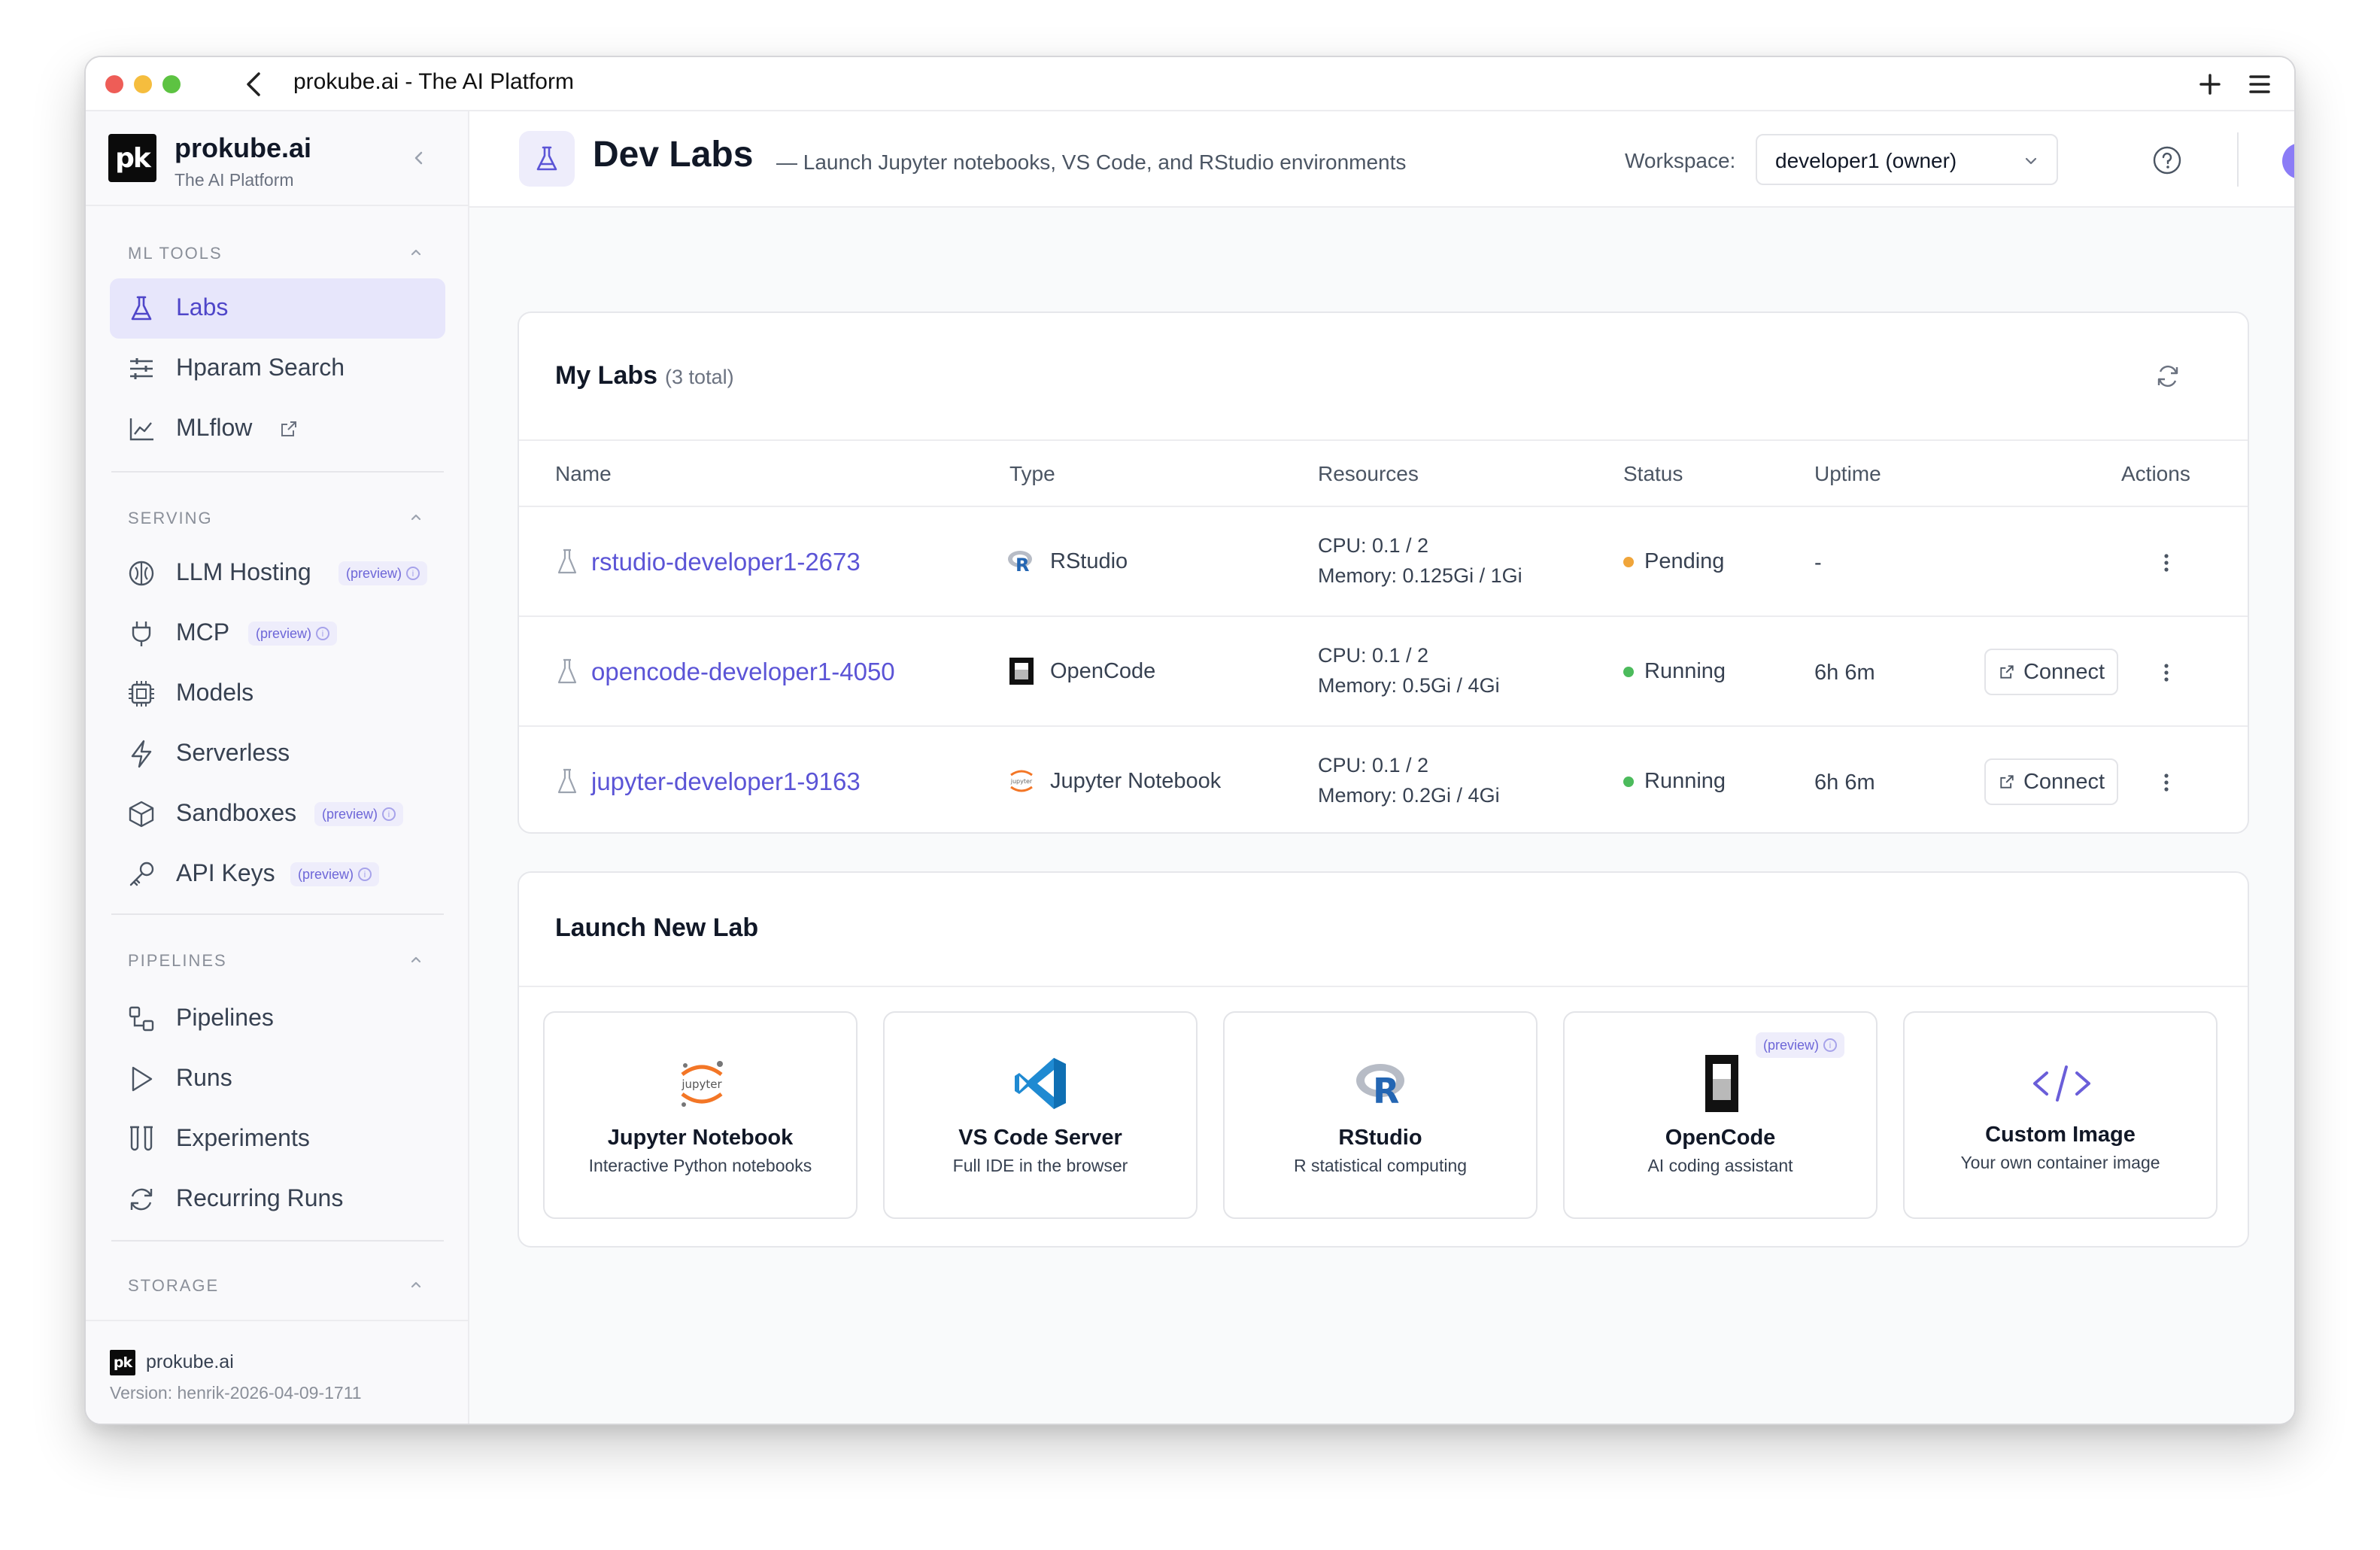  What do you see at coordinates (277, 1139) in the screenshot?
I see `sidebar-item-experiments: Experiments` at bounding box center [277, 1139].